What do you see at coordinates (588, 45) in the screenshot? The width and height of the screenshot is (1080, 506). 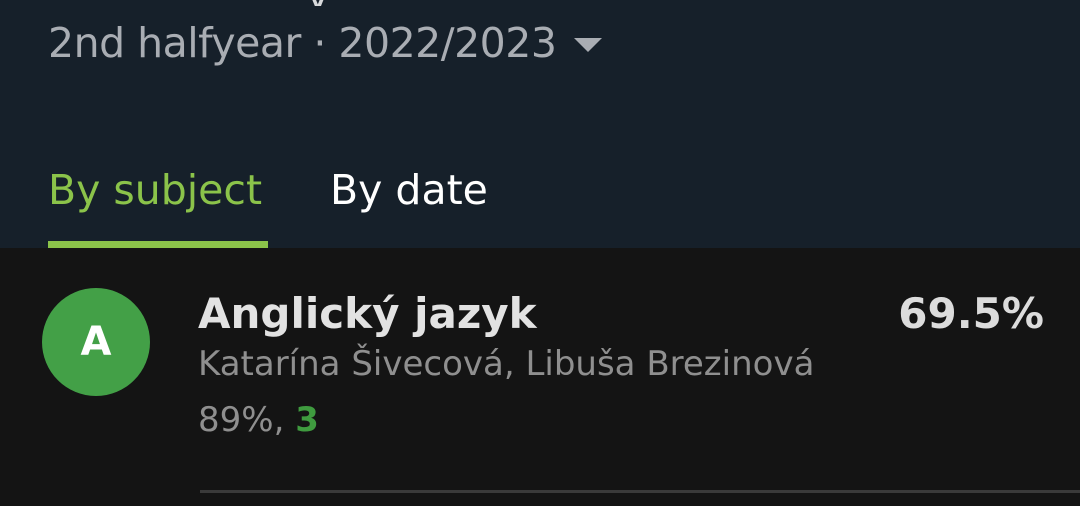 I see `chevron-down-icon` at bounding box center [588, 45].